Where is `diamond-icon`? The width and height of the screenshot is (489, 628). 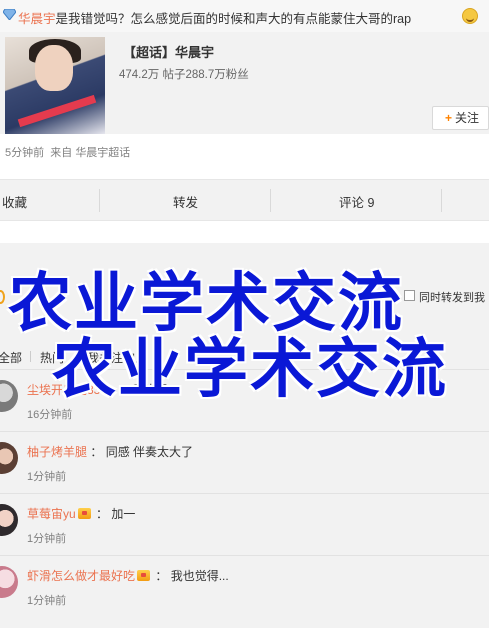 diamond-icon is located at coordinates (9, 14).